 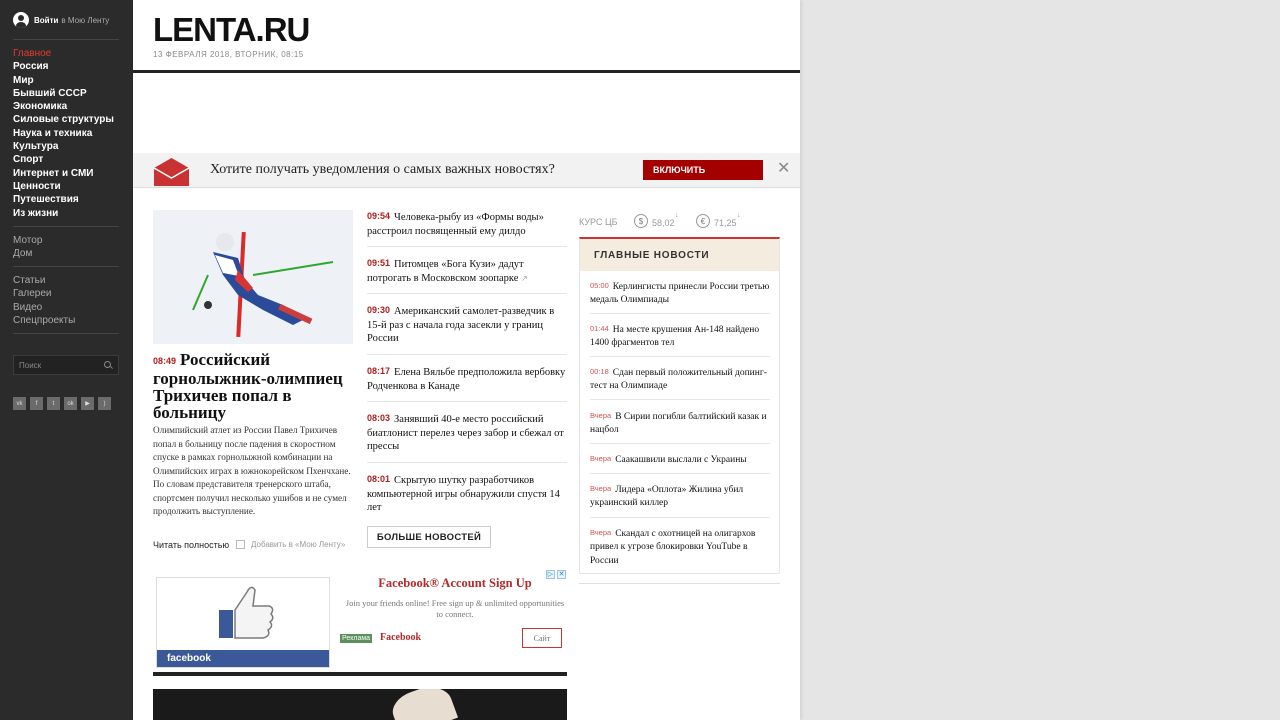 I want to click on ad-badge: Реклама, so click(x=356, y=638).